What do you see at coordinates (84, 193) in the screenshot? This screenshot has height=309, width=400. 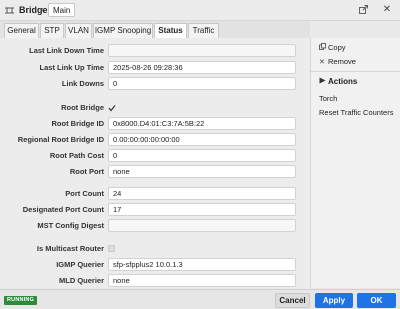 I see `port-count-label: Port Count` at bounding box center [84, 193].